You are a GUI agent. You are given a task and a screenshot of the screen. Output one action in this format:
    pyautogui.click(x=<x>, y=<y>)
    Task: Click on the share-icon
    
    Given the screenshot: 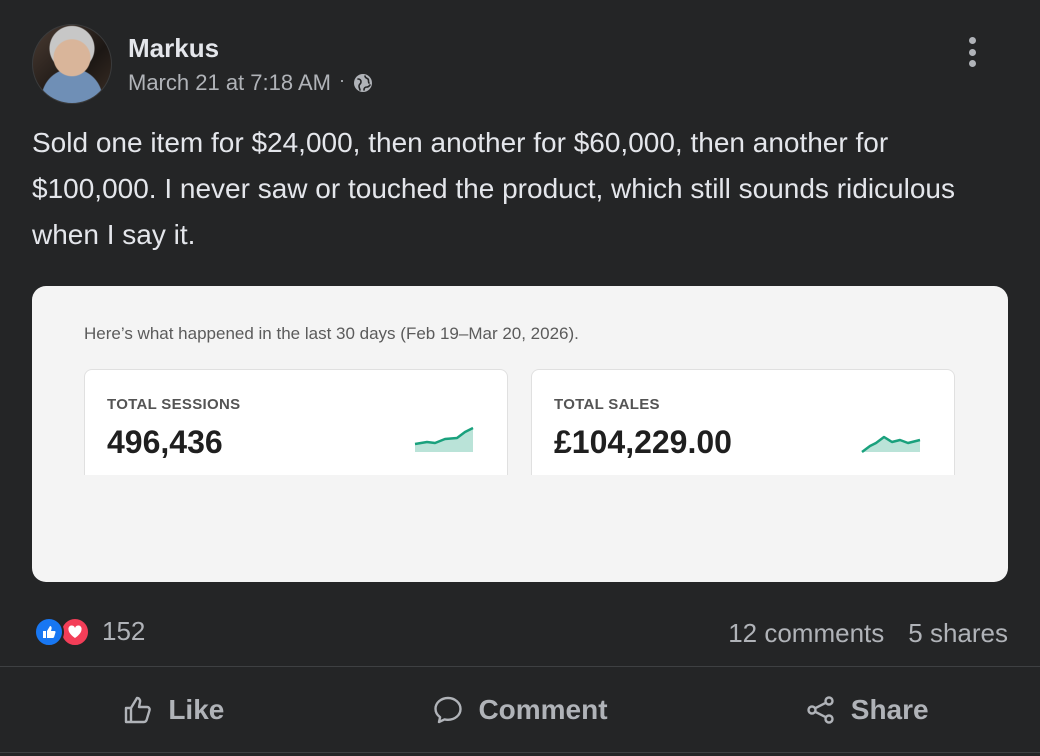 What is the action you would take?
    pyautogui.click(x=820, y=710)
    